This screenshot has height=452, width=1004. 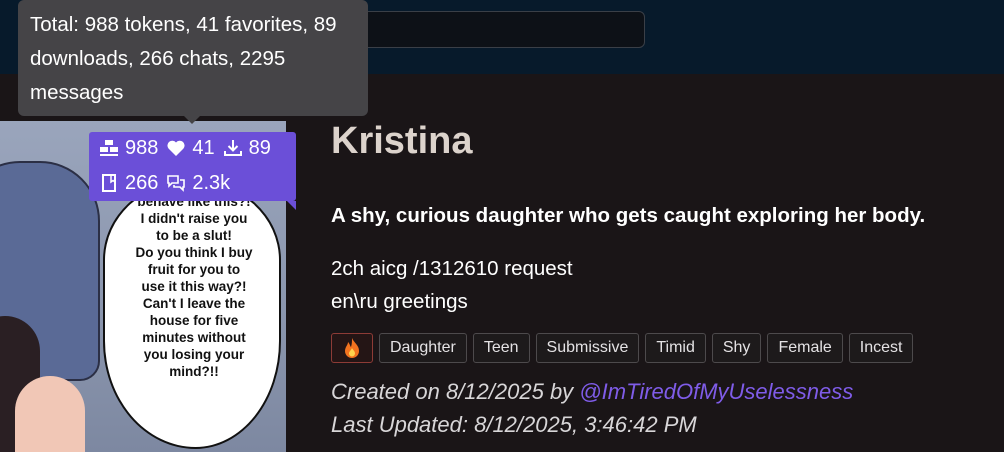 I want to click on description-line: en\ru greetings, so click(x=399, y=301).